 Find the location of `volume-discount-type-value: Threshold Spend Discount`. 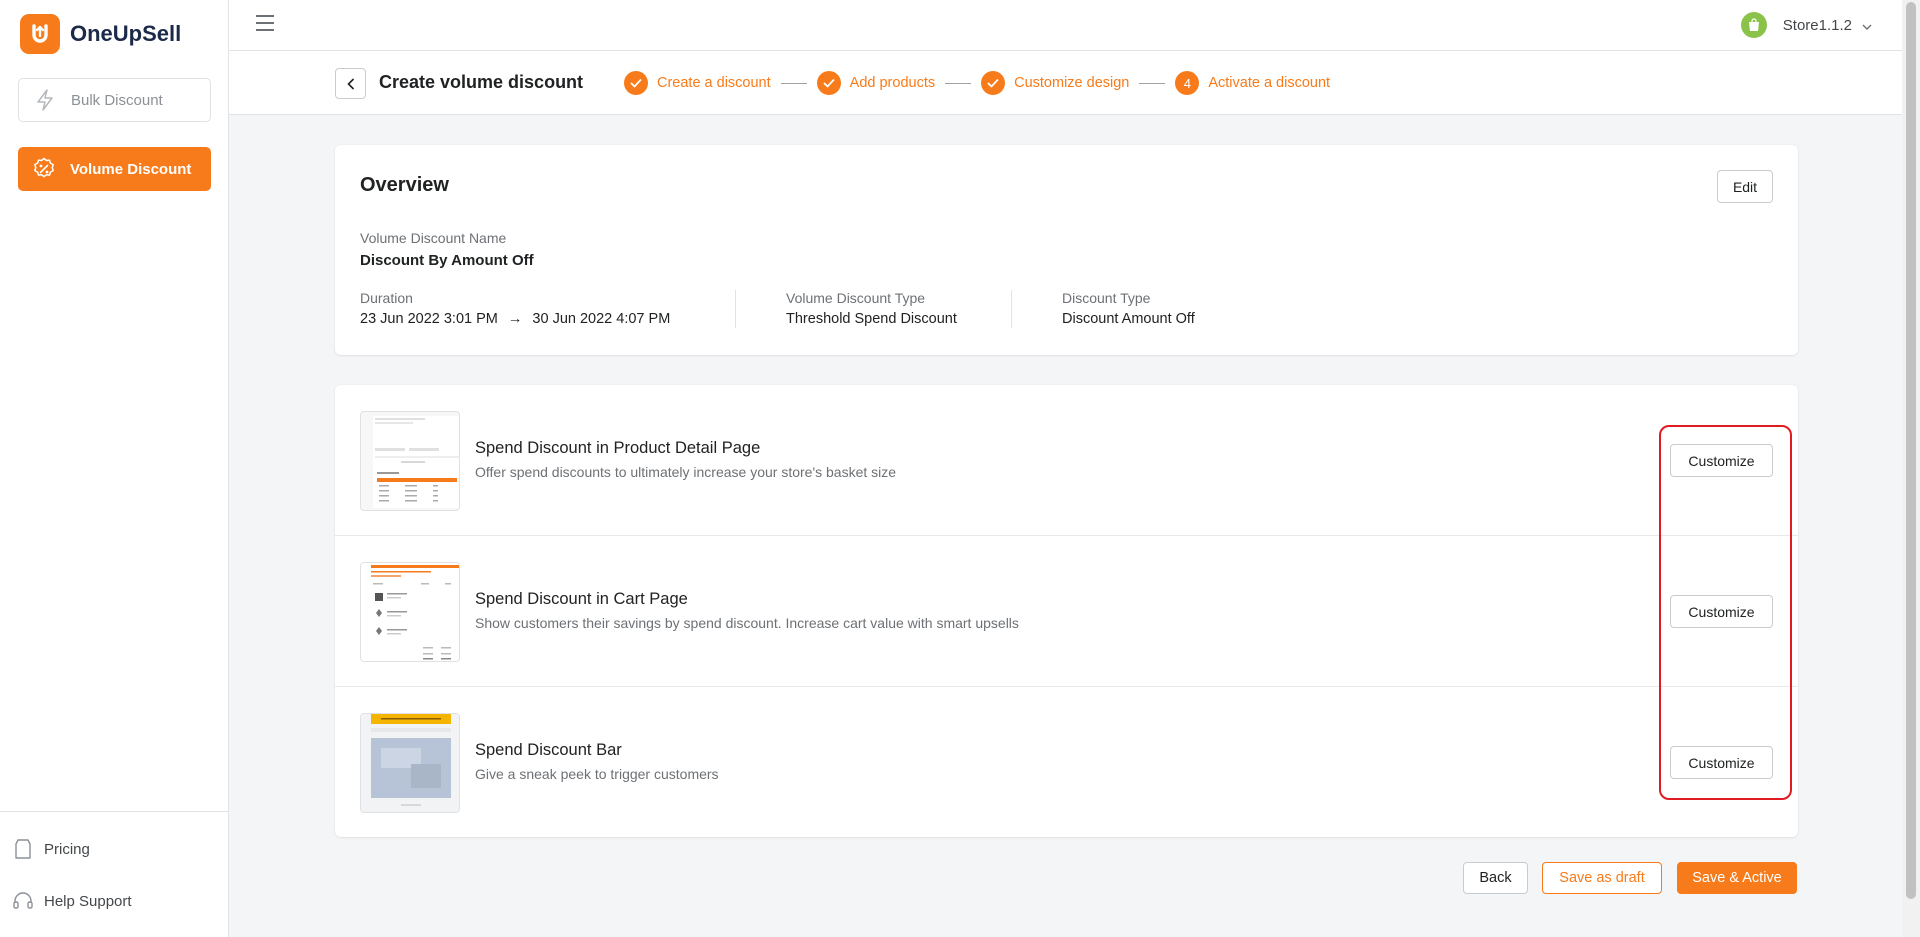

volume-discount-type-value: Threshold Spend Discount is located at coordinates (871, 319).